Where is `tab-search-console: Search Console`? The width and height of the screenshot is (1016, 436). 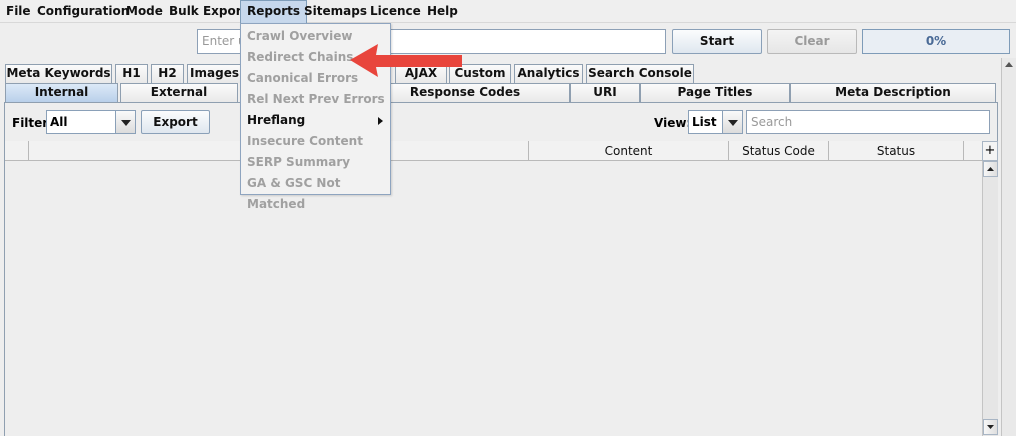
tab-search-console: Search Console is located at coordinates (640, 73).